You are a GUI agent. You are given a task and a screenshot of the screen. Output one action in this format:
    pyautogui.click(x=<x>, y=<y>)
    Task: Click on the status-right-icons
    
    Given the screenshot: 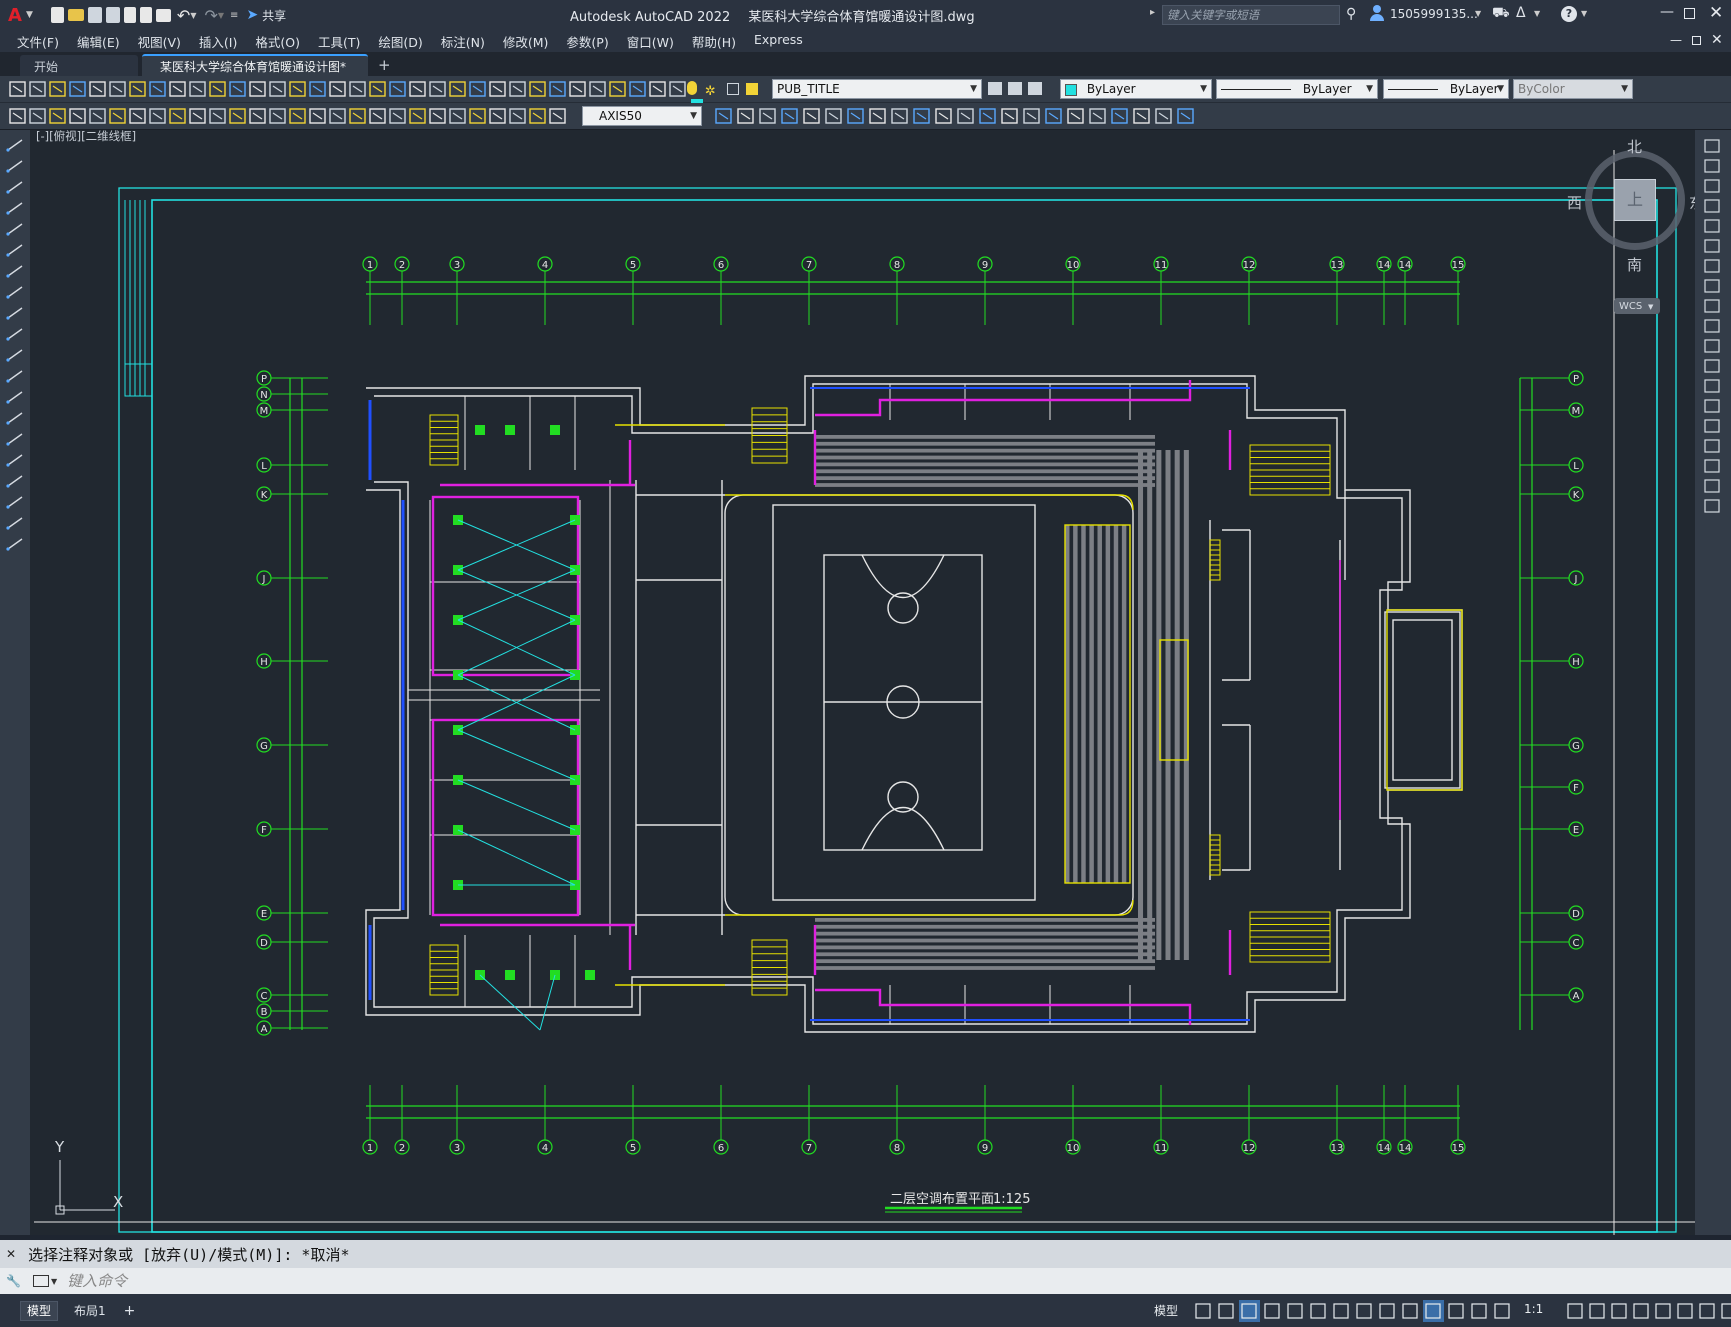 What is the action you would take?
    pyautogui.click(x=1635, y=1311)
    